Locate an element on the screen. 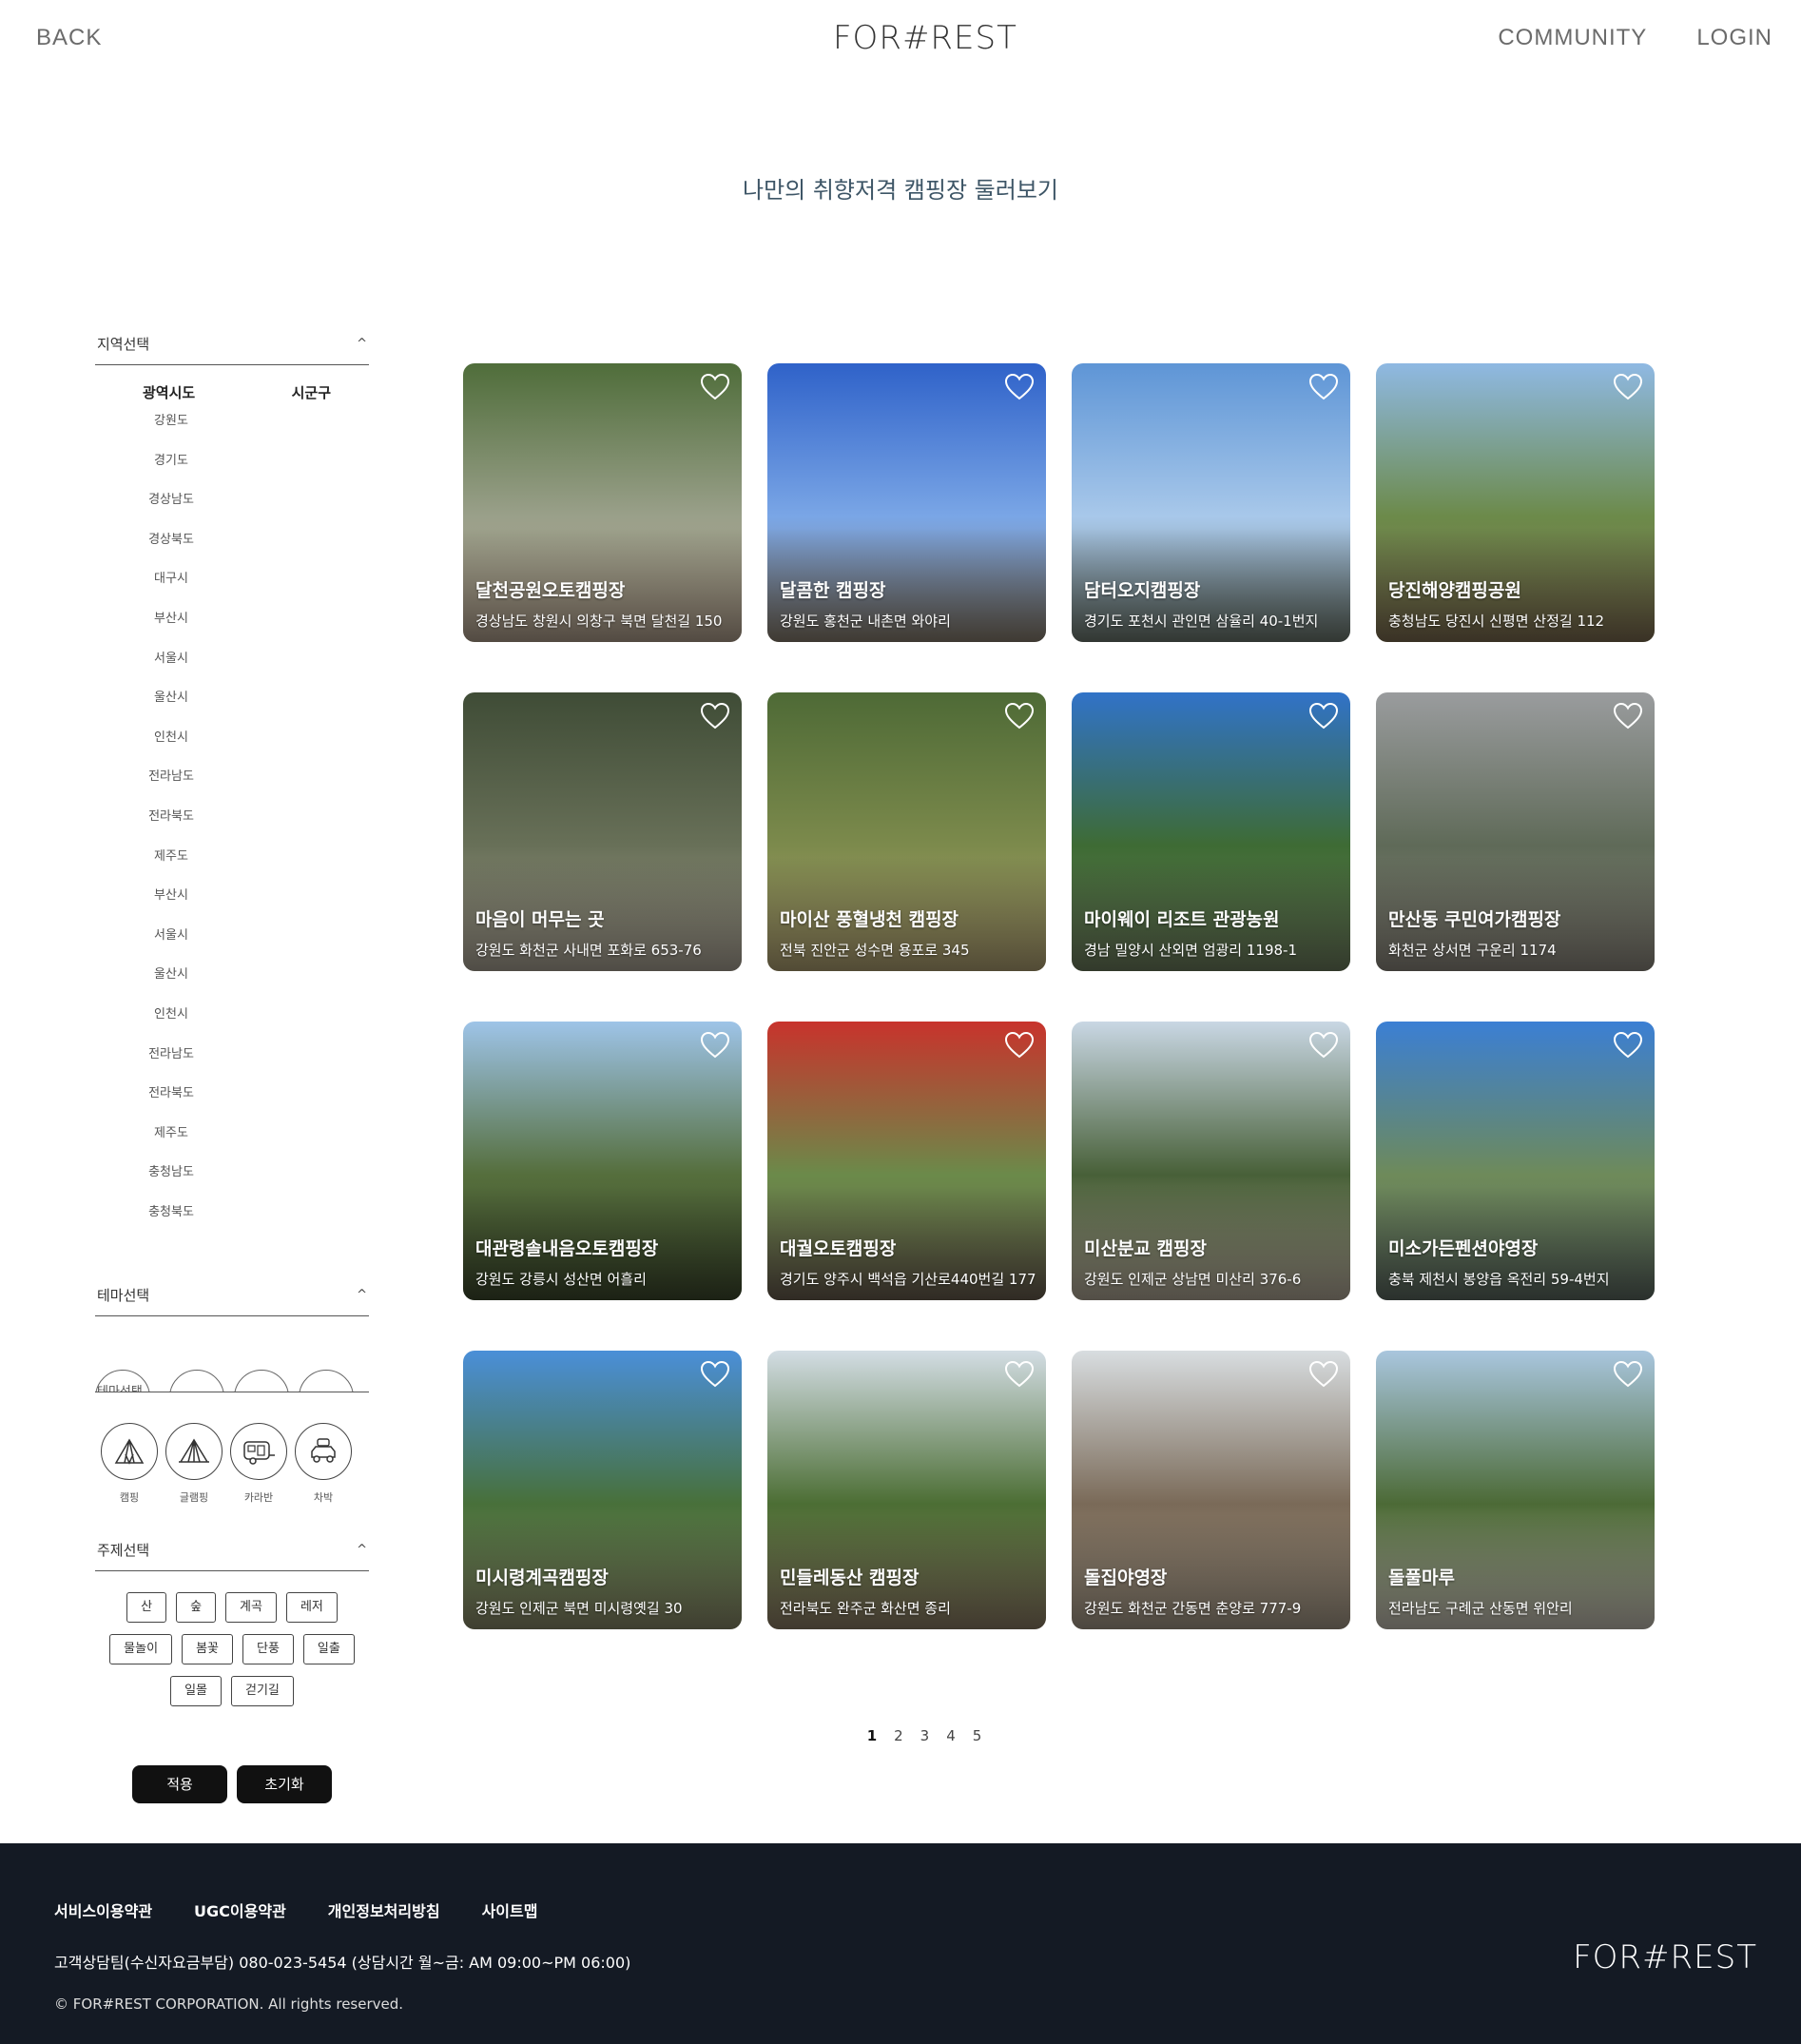 The width and height of the screenshot is (1801, 2044). theme-option-glamping: 글램핑 is located at coordinates (194, 1464).